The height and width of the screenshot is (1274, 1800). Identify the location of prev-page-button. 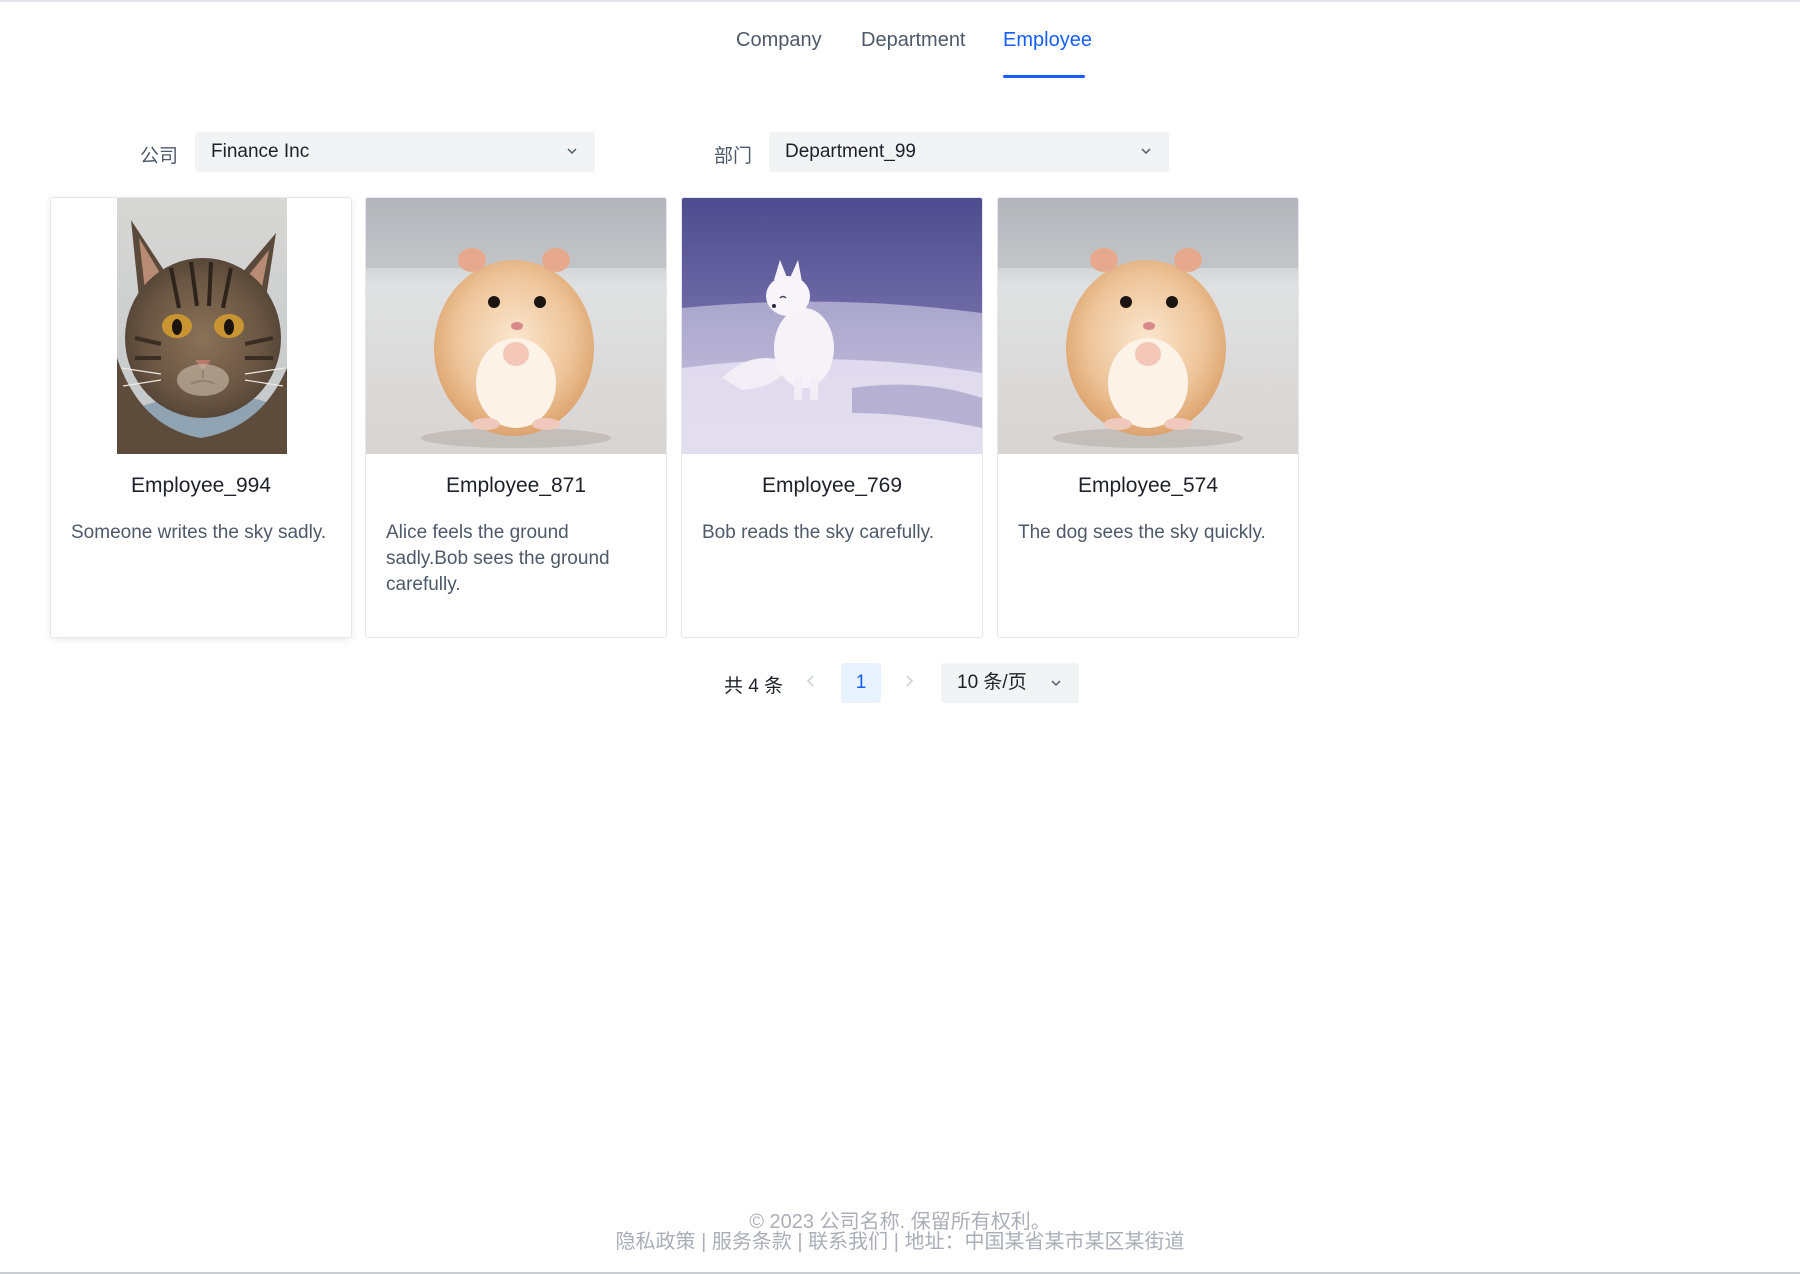
(811, 683).